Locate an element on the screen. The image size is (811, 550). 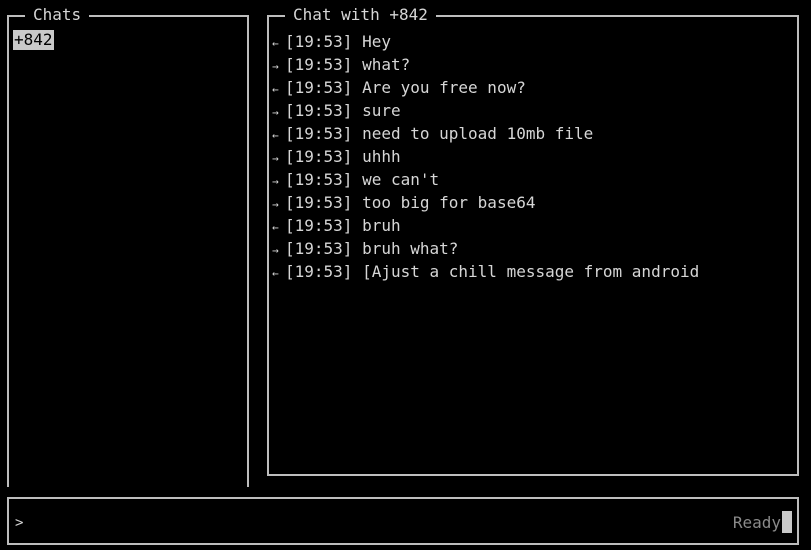
chat-list-item: +842 is located at coordinates (33, 40).